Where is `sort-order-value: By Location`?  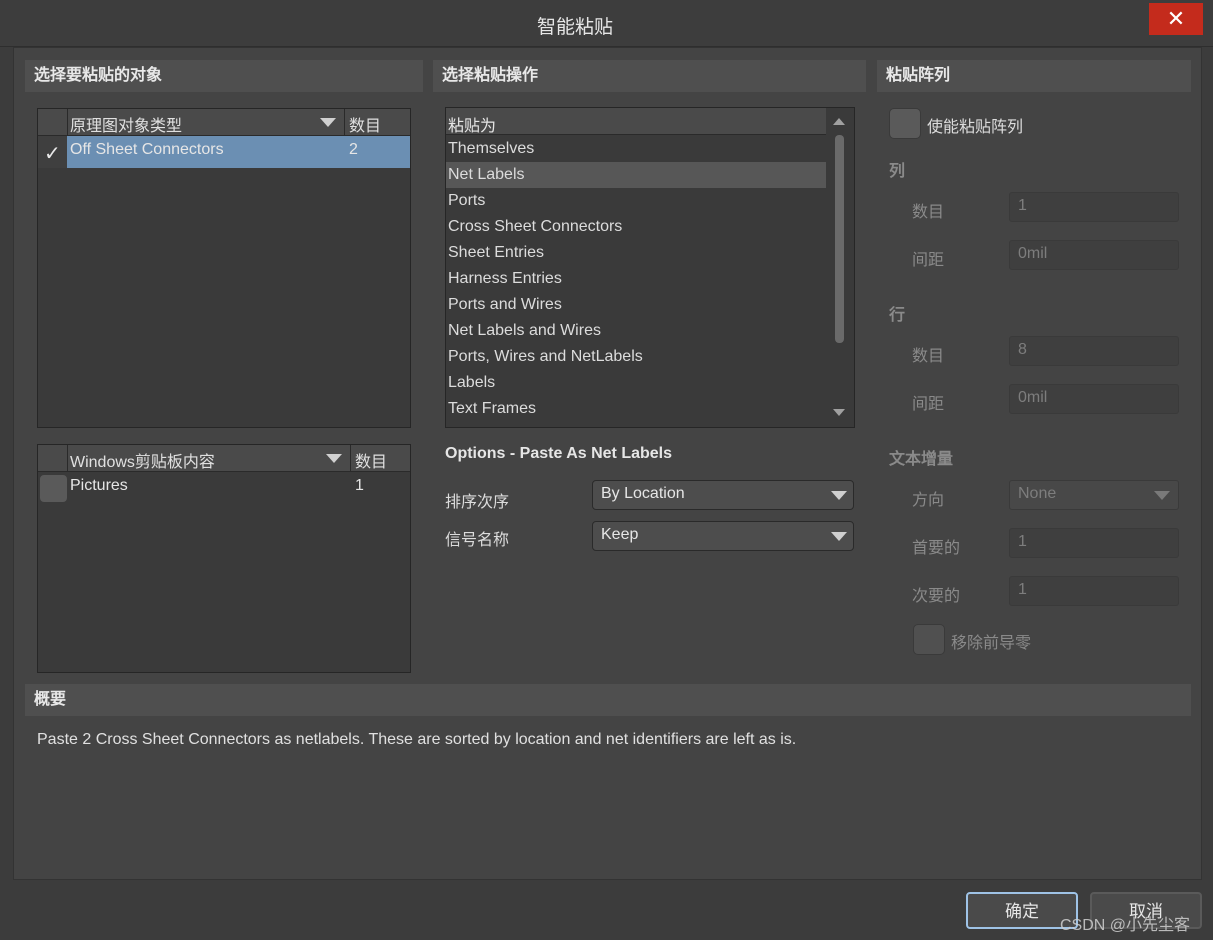 sort-order-value: By Location is located at coordinates (643, 493).